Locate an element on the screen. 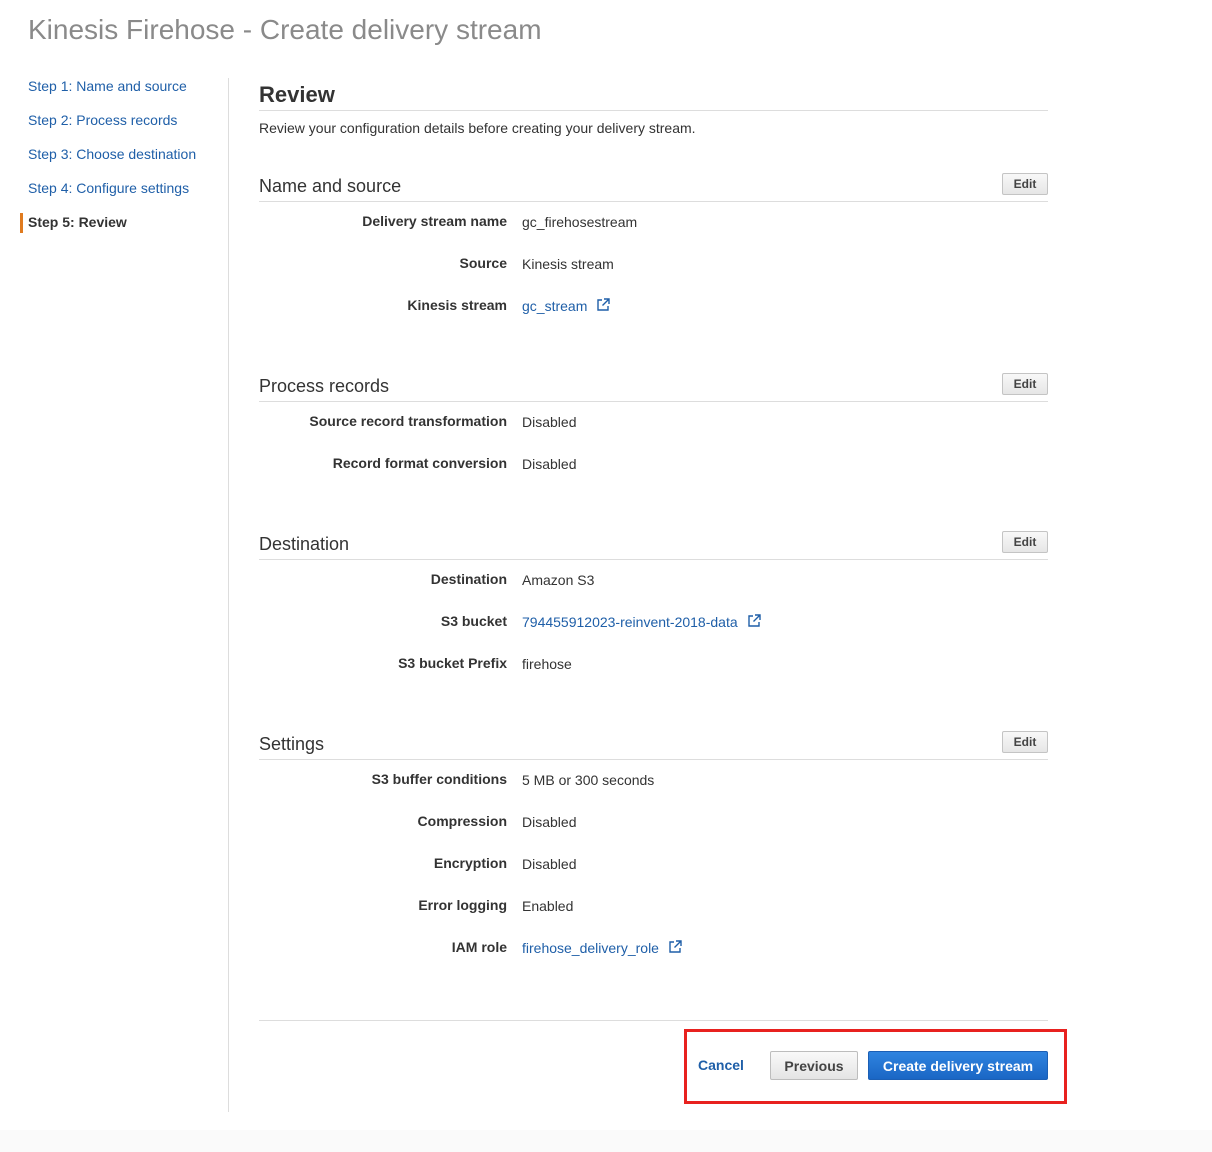 Image resolution: width=1212 pixels, height=1152 pixels. destination-value: Amazon S3 is located at coordinates (558, 580).